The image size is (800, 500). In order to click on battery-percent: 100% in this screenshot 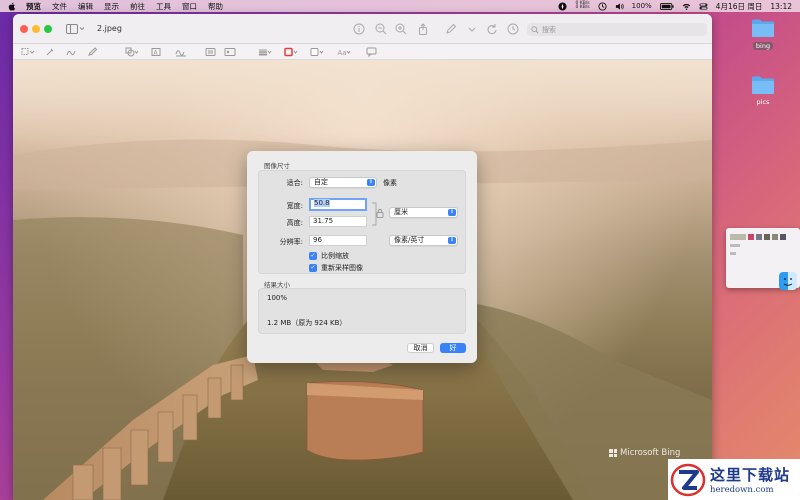, I will do `click(641, 6)`.